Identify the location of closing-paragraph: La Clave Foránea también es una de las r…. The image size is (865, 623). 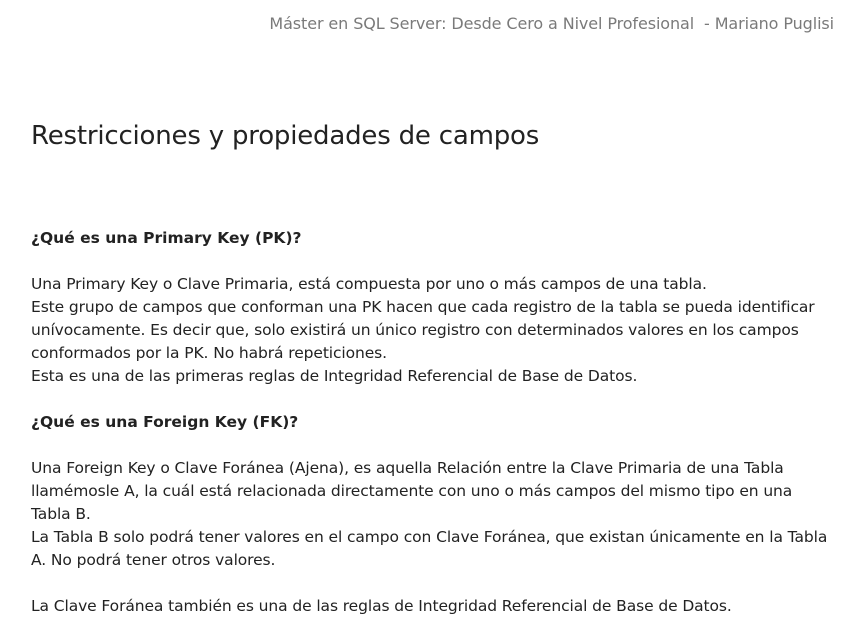
(381, 606).